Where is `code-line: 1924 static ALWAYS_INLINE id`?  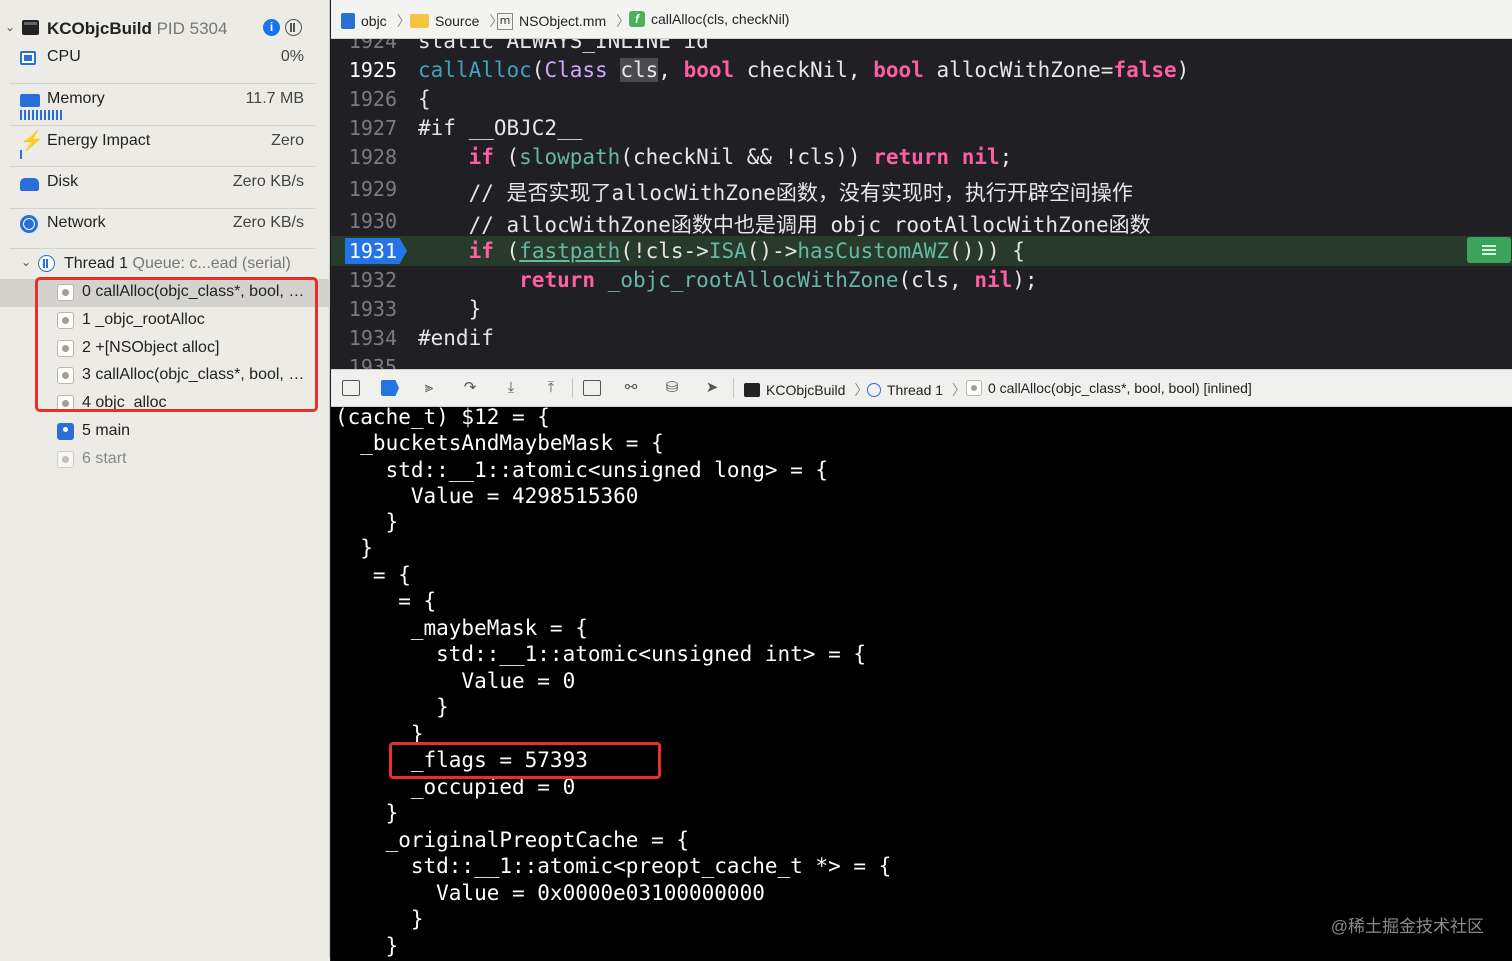 code-line: 1924 static ALWAYS_INLINE id is located at coordinates (921, 47).